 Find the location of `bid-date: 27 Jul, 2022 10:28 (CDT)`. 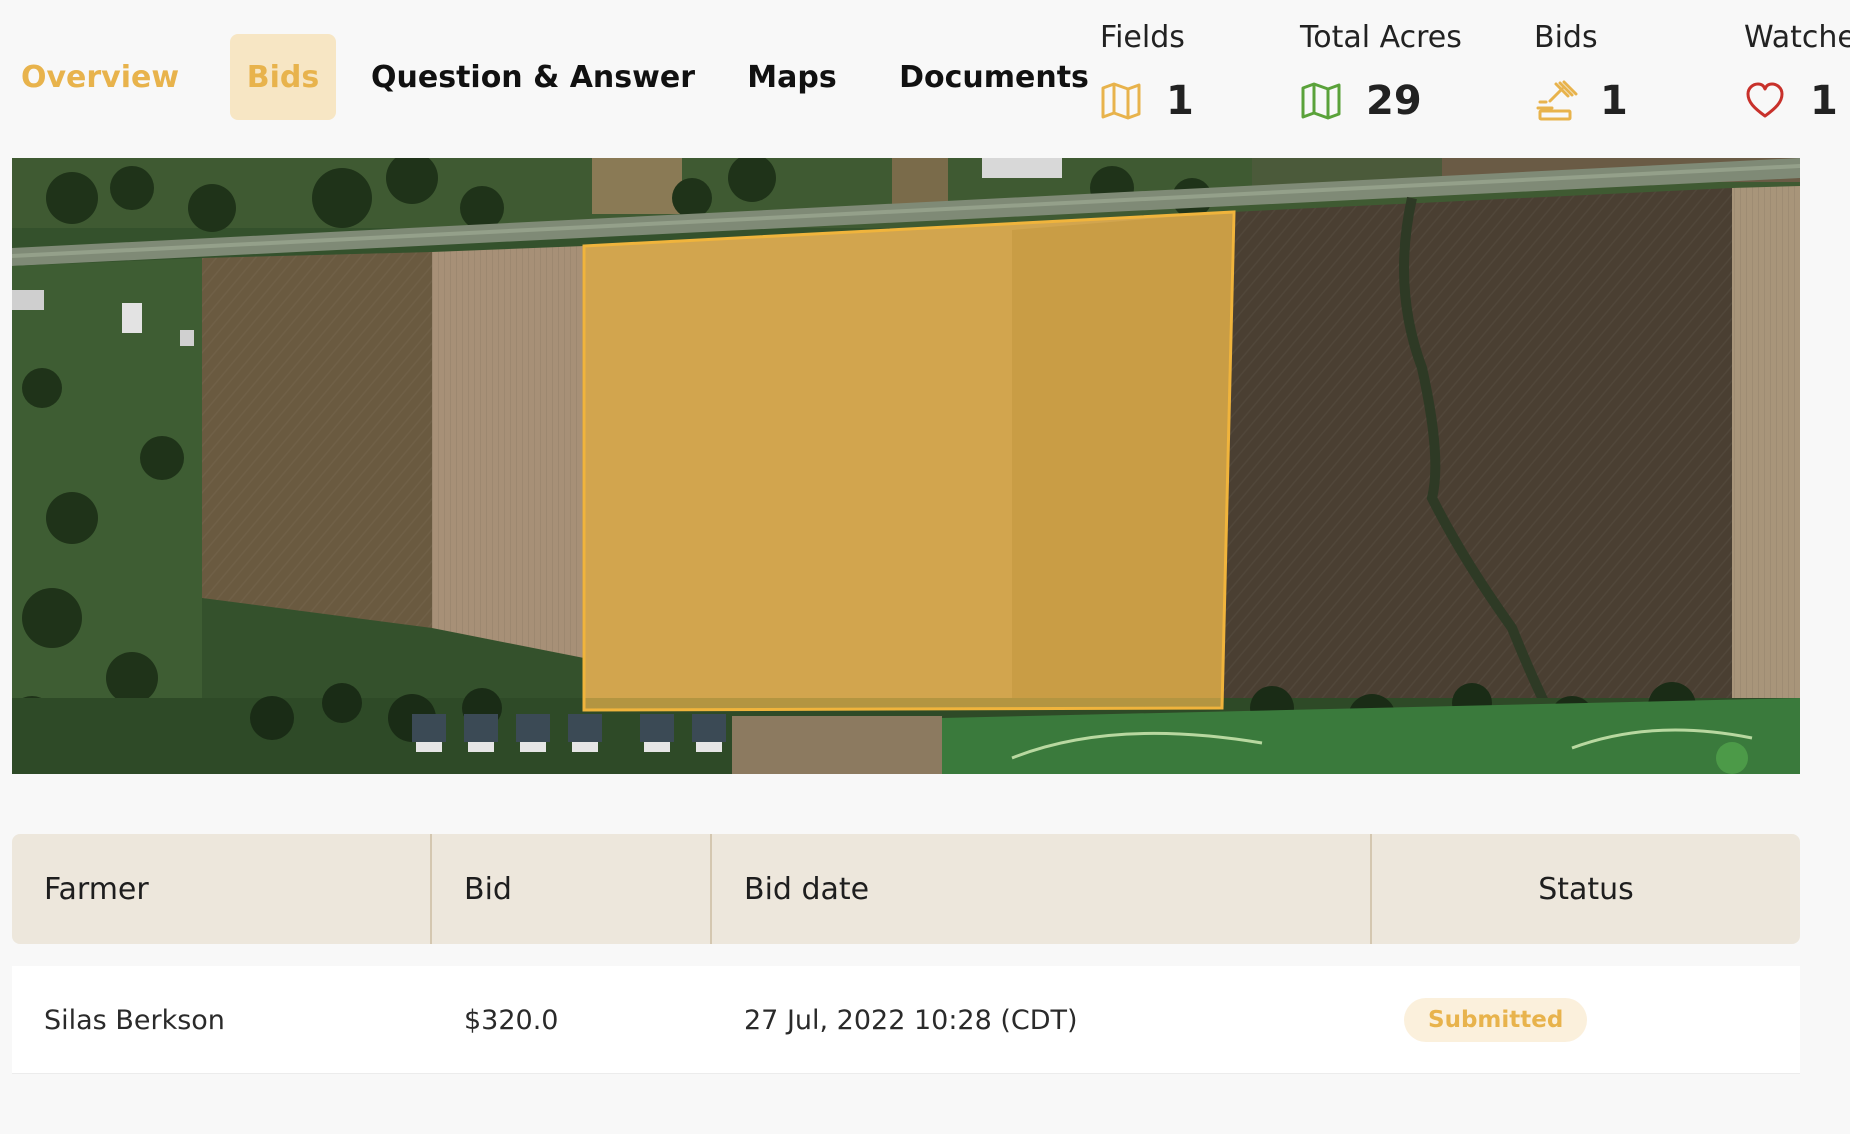

bid-date: 27 Jul, 2022 10:28 (CDT) is located at coordinates (911, 1020).